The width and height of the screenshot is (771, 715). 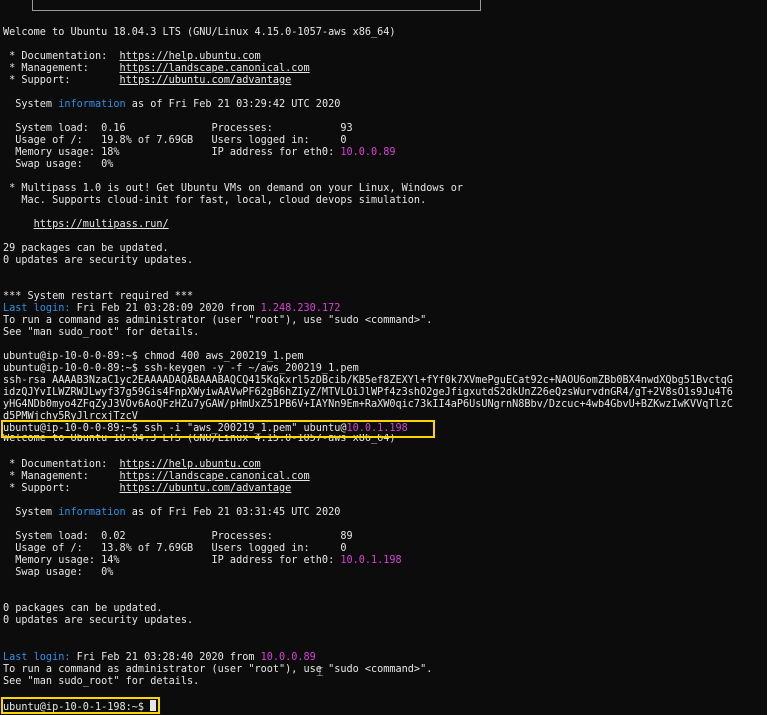 What do you see at coordinates (256, 5) in the screenshot?
I see `top-frame-edge` at bounding box center [256, 5].